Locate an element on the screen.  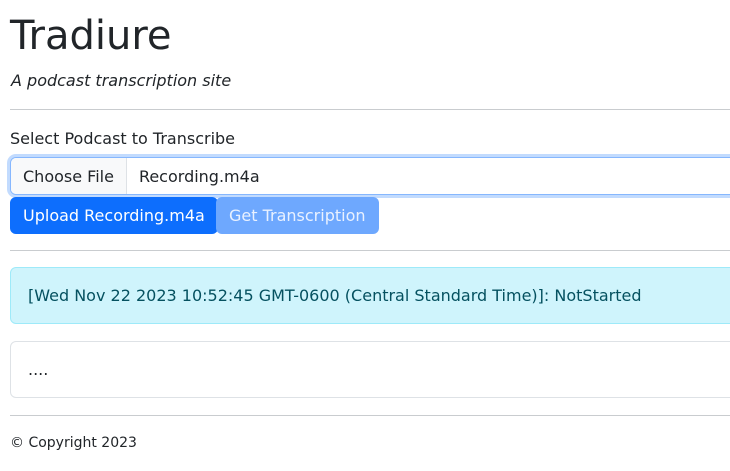
upload-button: Upload Recording.m4a is located at coordinates (114, 215).